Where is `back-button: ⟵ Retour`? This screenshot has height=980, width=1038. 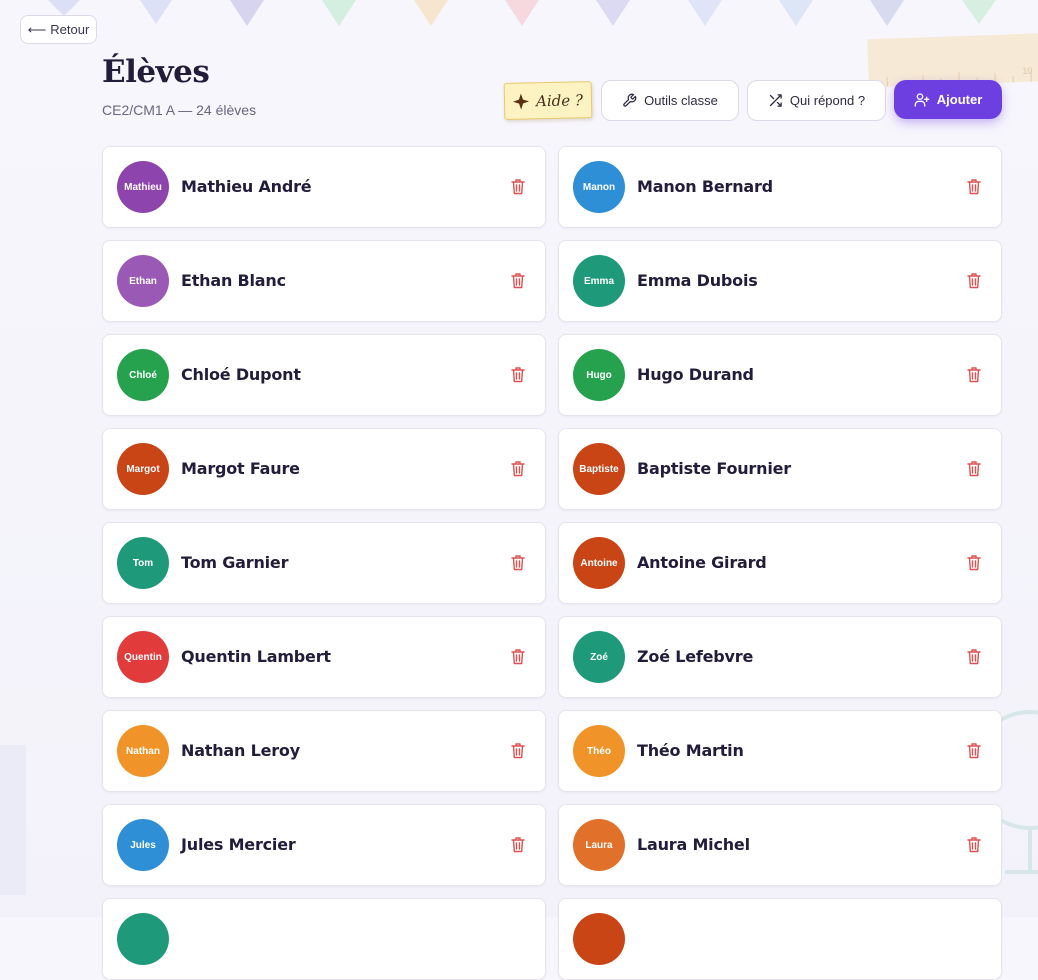
back-button: ⟵ Retour is located at coordinates (58, 29).